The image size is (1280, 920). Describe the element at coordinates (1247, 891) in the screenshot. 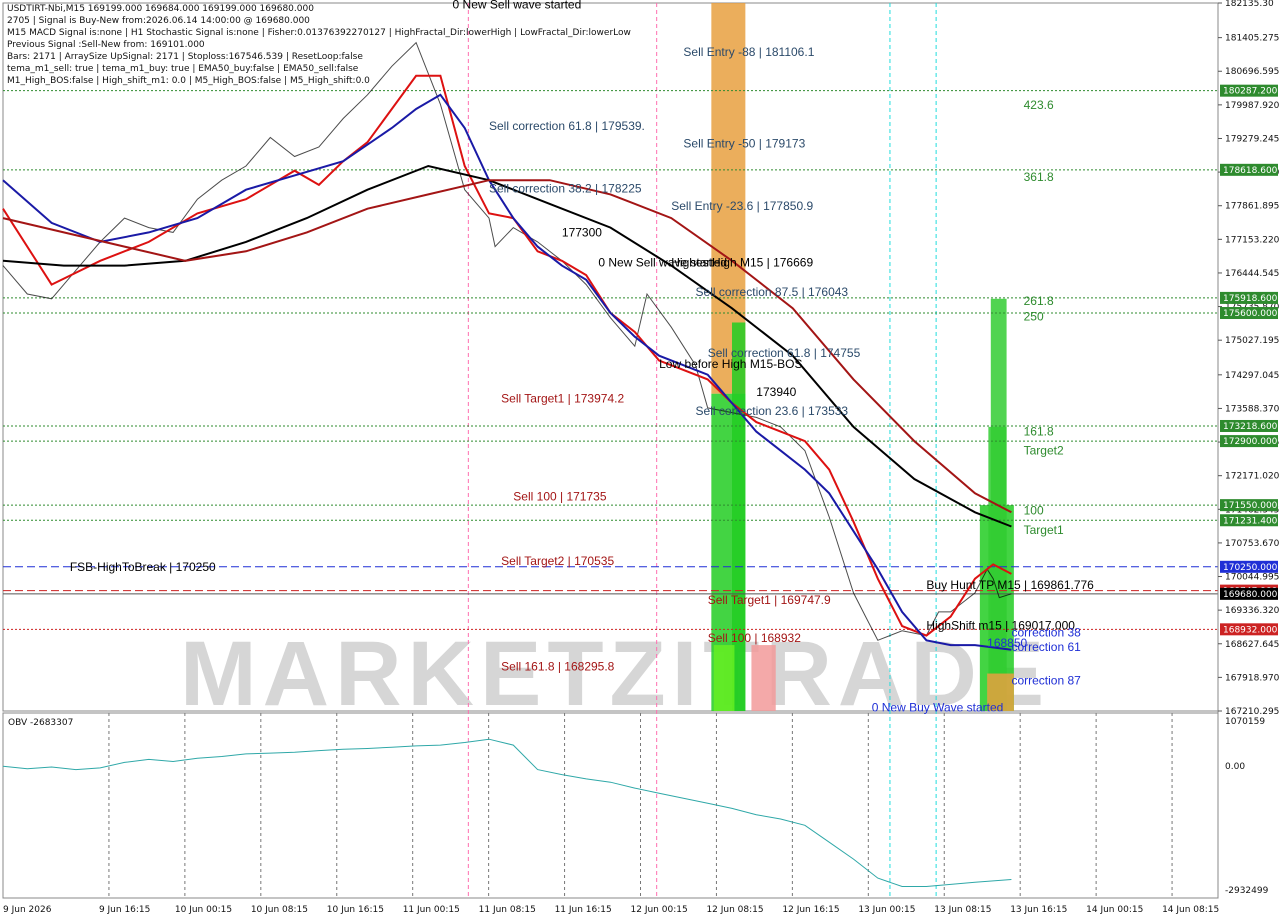

I see `obv-tick-label: -2932499` at that location.